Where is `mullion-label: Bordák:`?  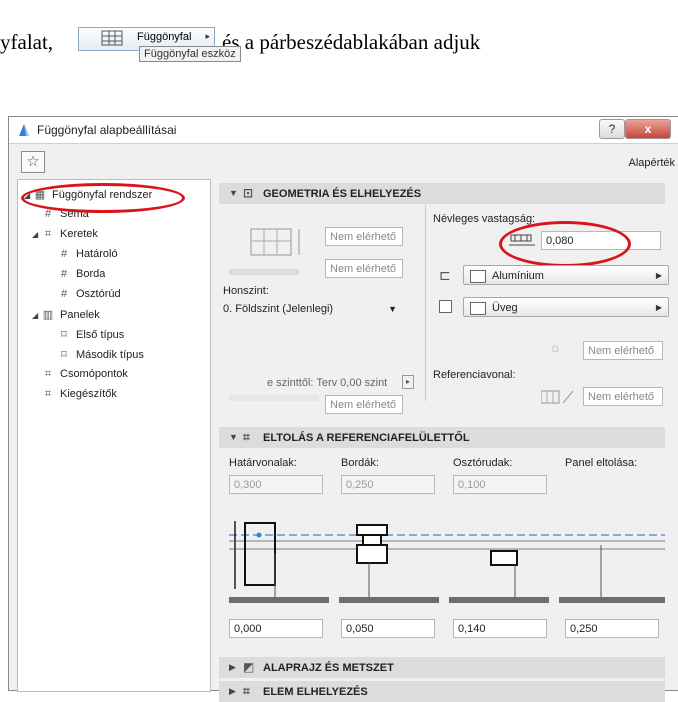 mullion-label: Bordák: is located at coordinates (360, 463).